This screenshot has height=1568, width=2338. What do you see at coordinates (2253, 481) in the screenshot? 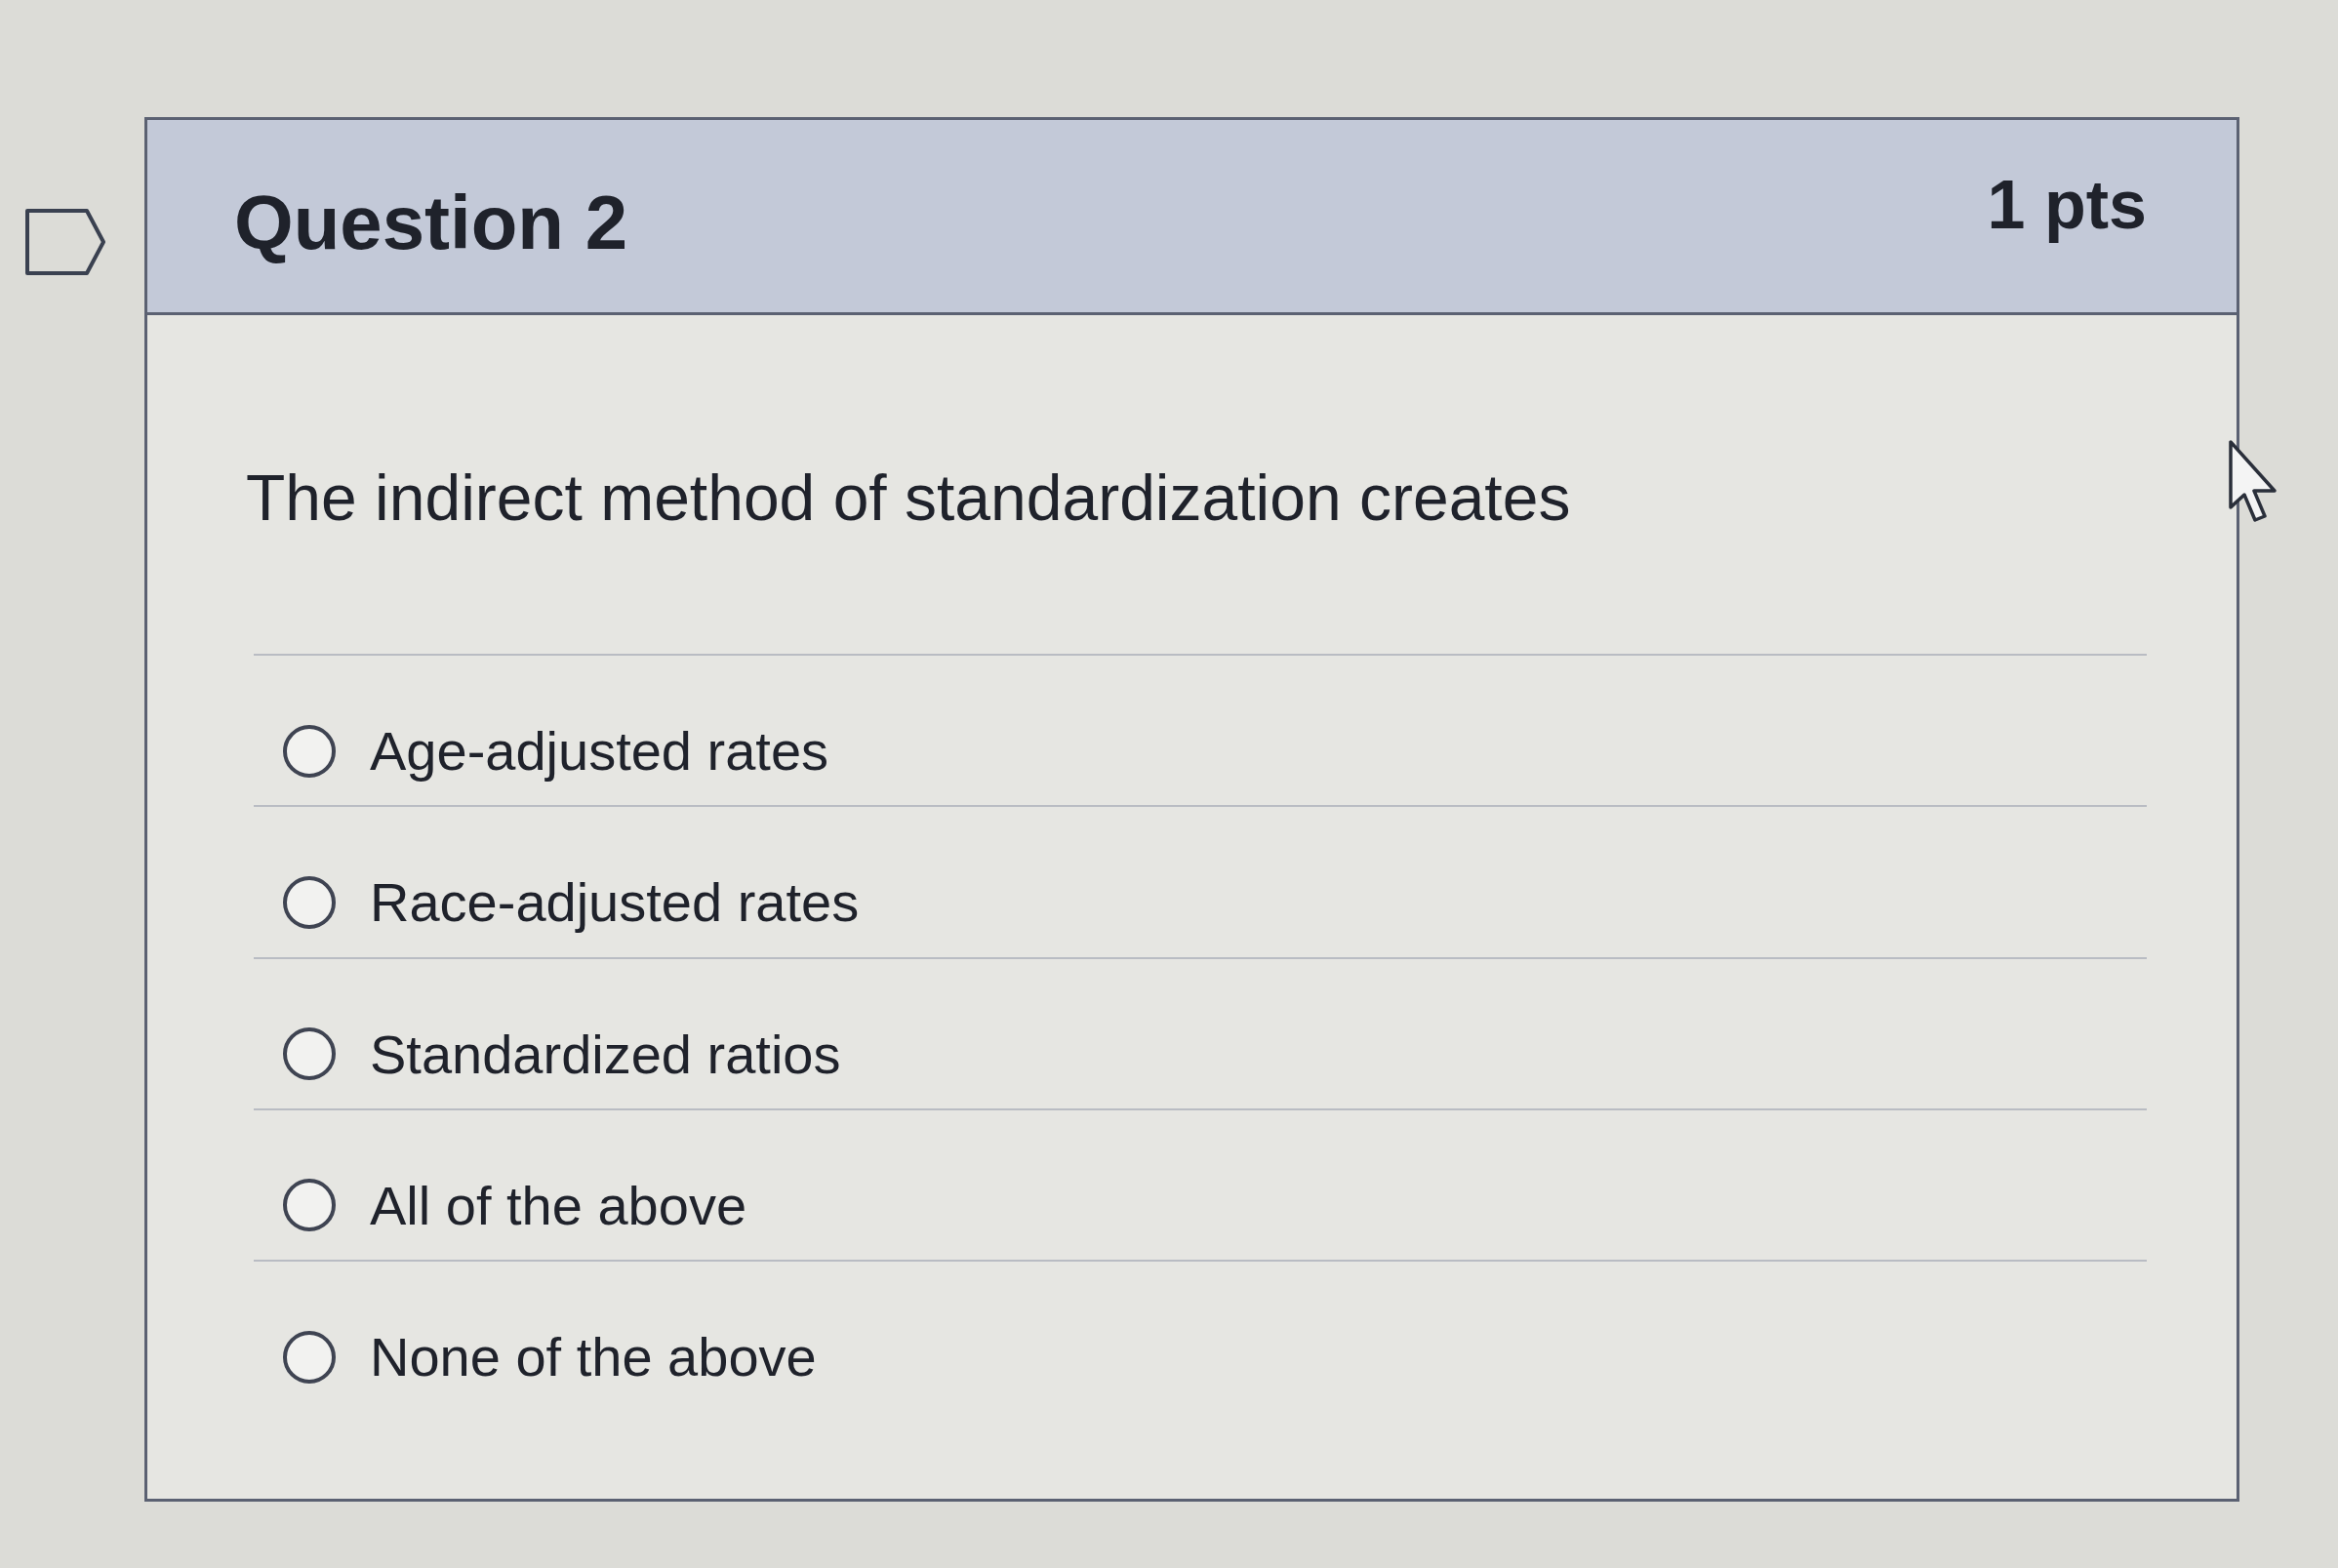
I see `mouse-pointer-icon` at bounding box center [2253, 481].